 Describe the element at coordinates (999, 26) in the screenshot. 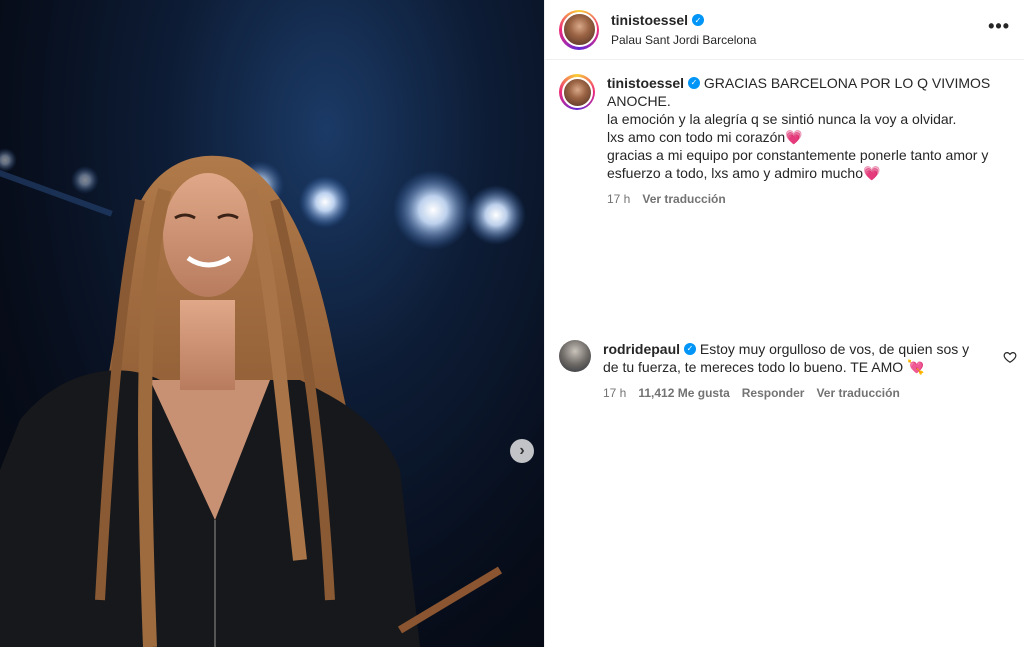

I see `more-options-icon: •••` at that location.